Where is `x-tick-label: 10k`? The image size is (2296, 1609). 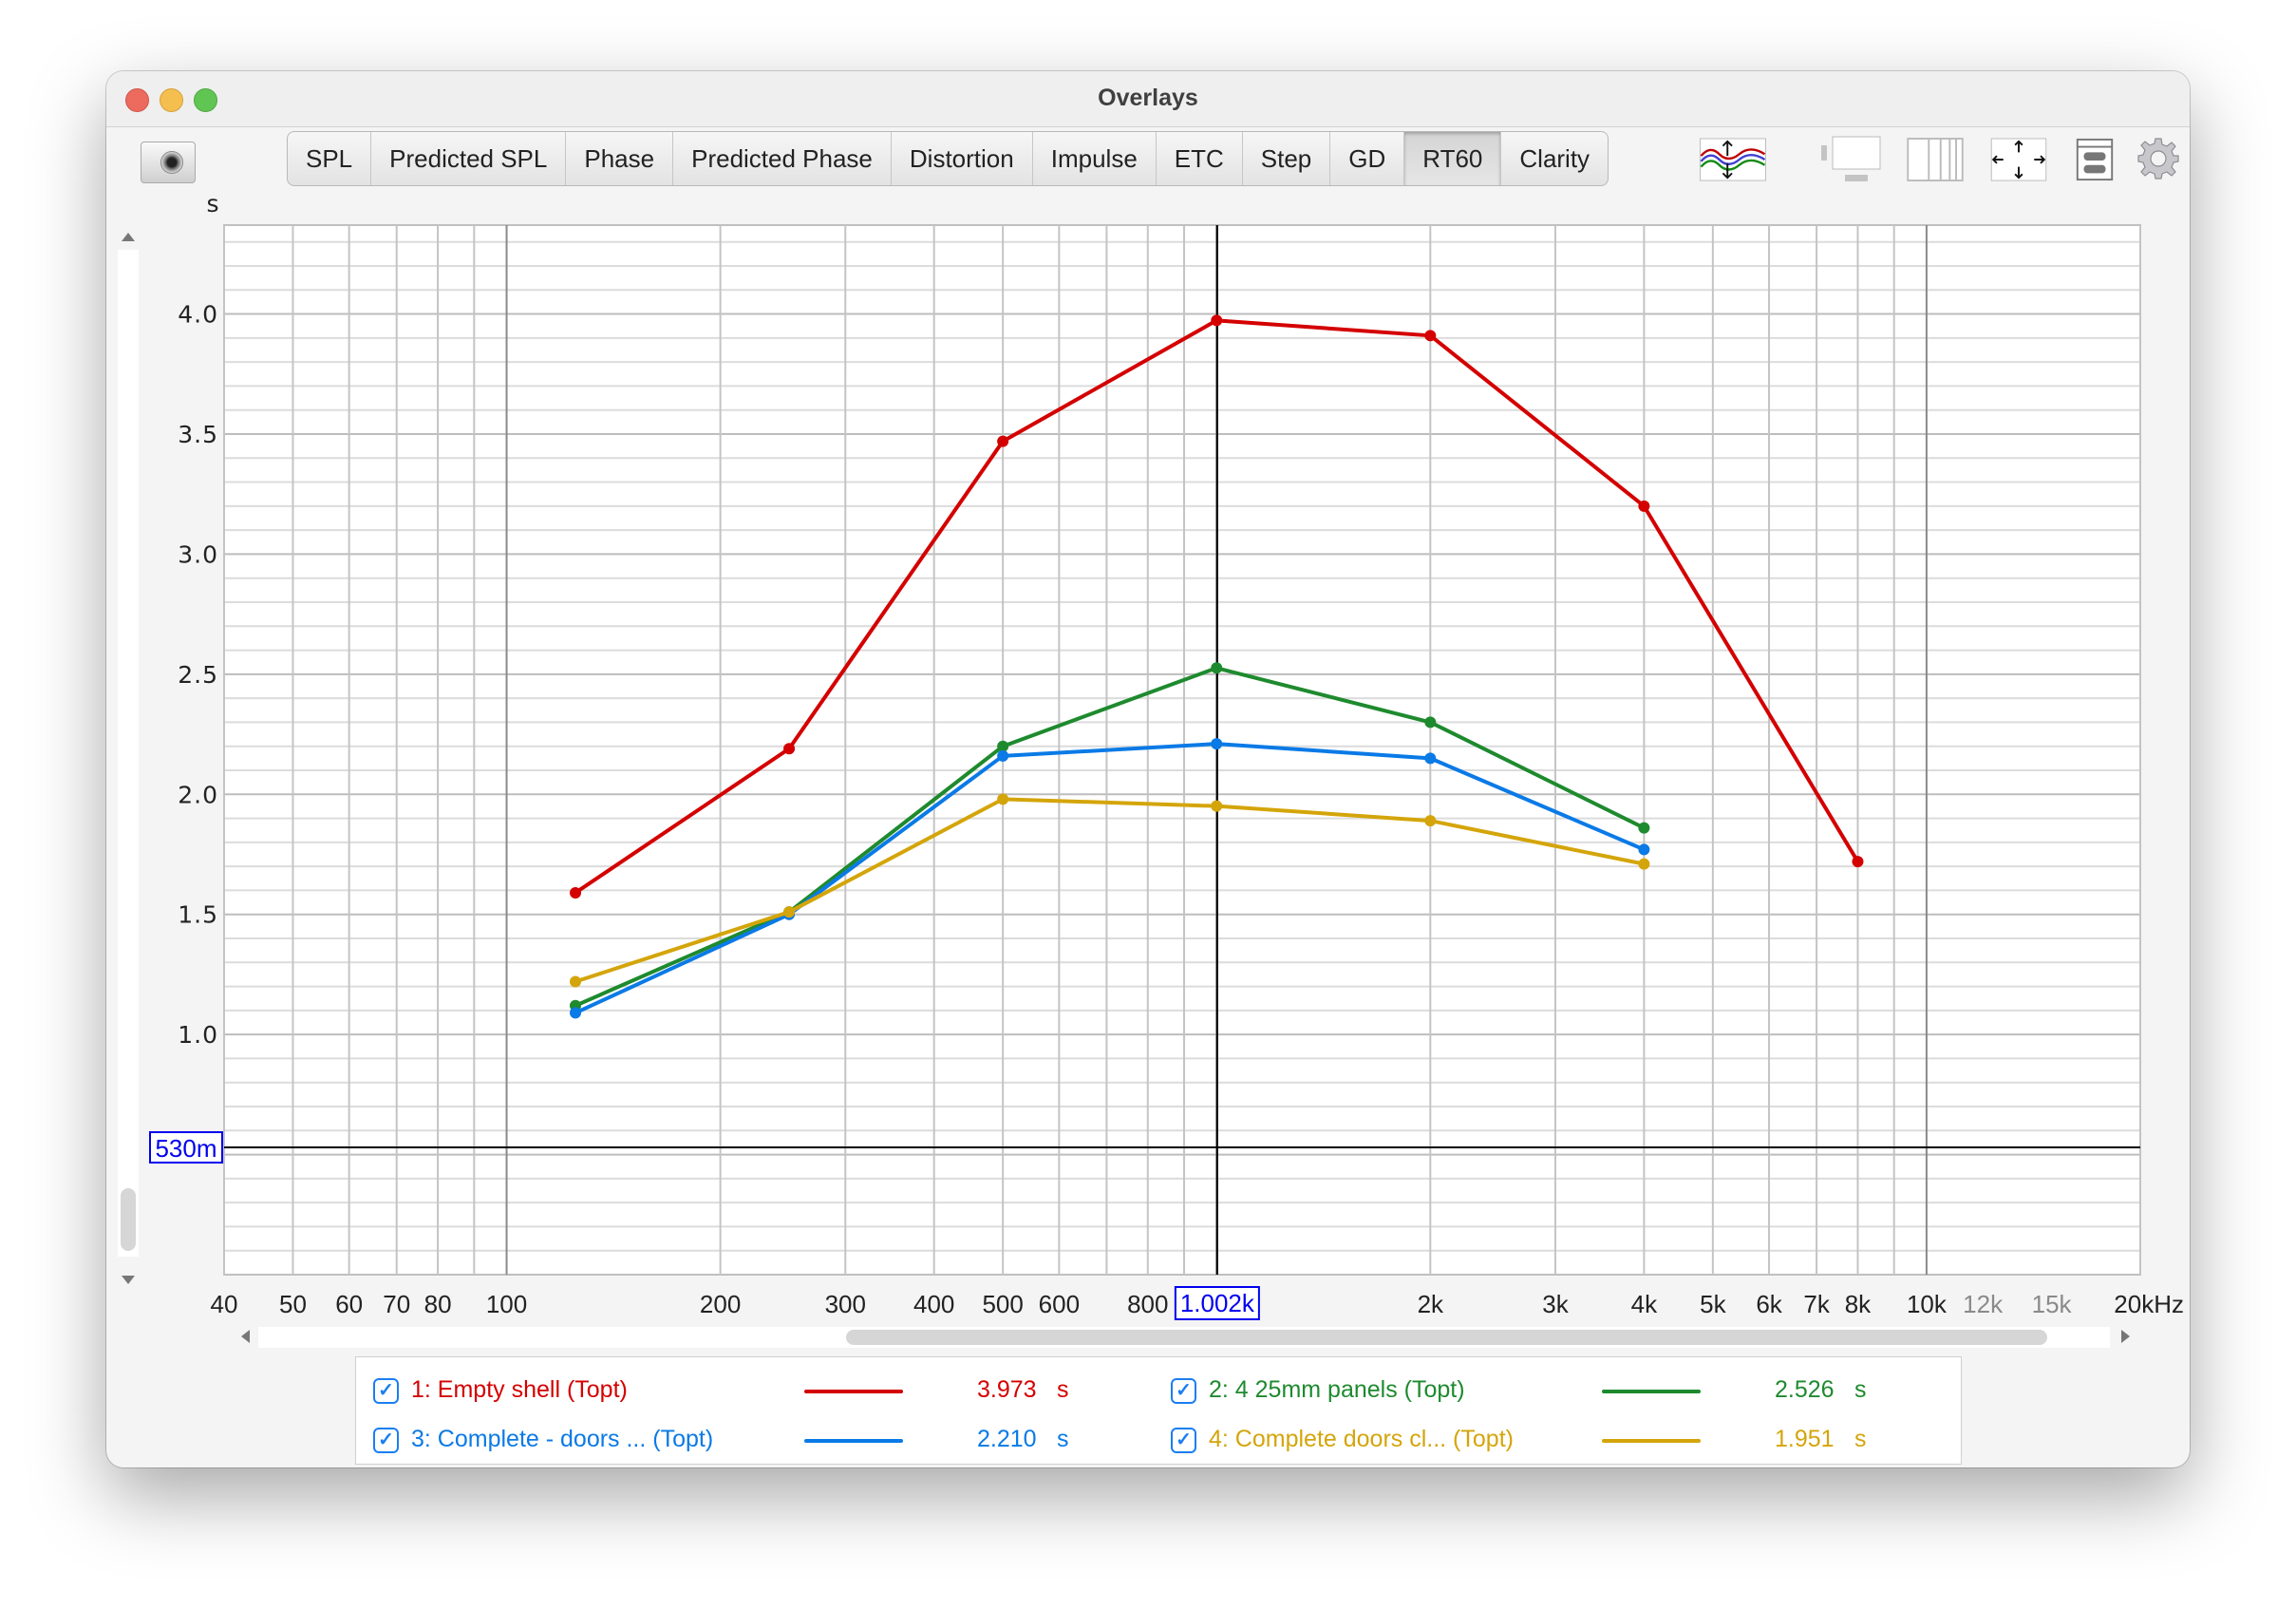 x-tick-label: 10k is located at coordinates (1927, 1304).